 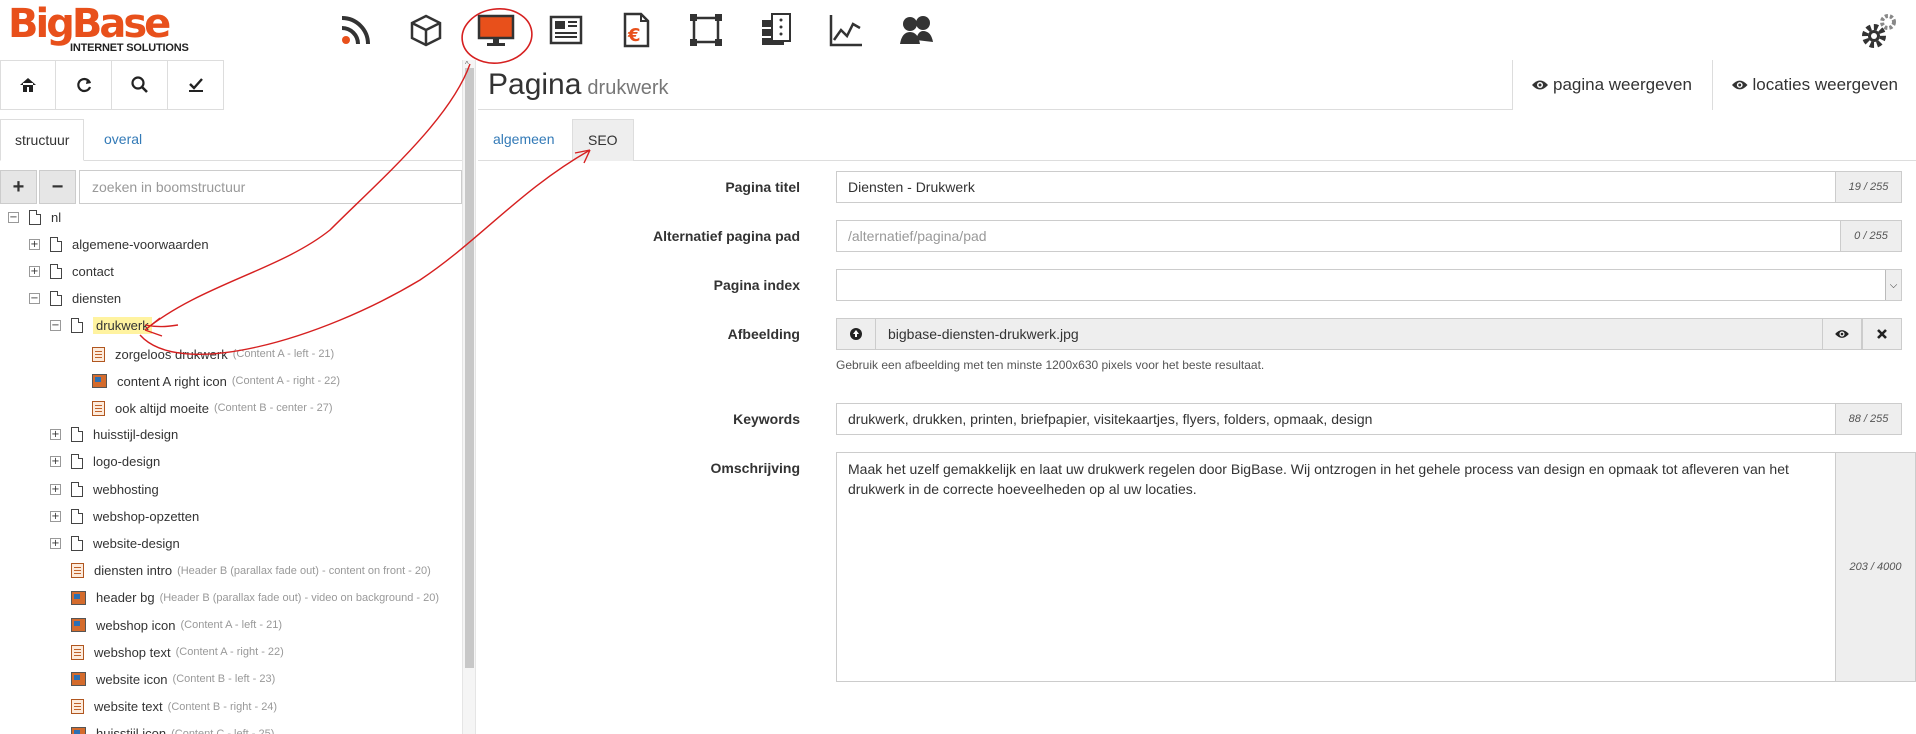 What do you see at coordinates (135, 434) in the screenshot?
I see `tree-node-label: huisstijl-design` at bounding box center [135, 434].